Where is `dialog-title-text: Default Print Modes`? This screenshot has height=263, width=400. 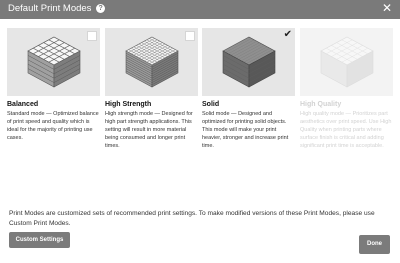
dialog-title-text: Default Print Modes is located at coordinates (50, 8).